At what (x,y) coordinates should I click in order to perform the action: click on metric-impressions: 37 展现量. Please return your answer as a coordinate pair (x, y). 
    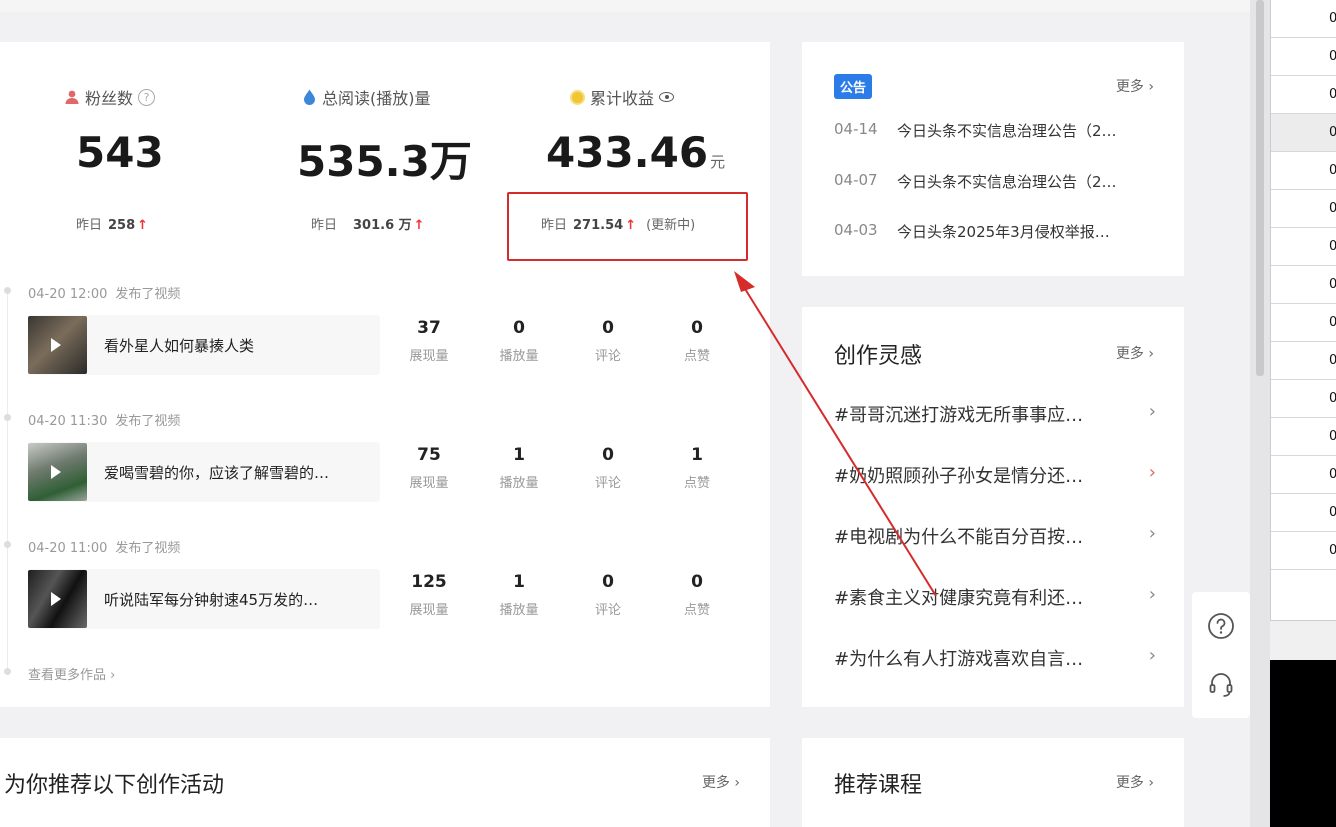
    Looking at the image, I should click on (429, 341).